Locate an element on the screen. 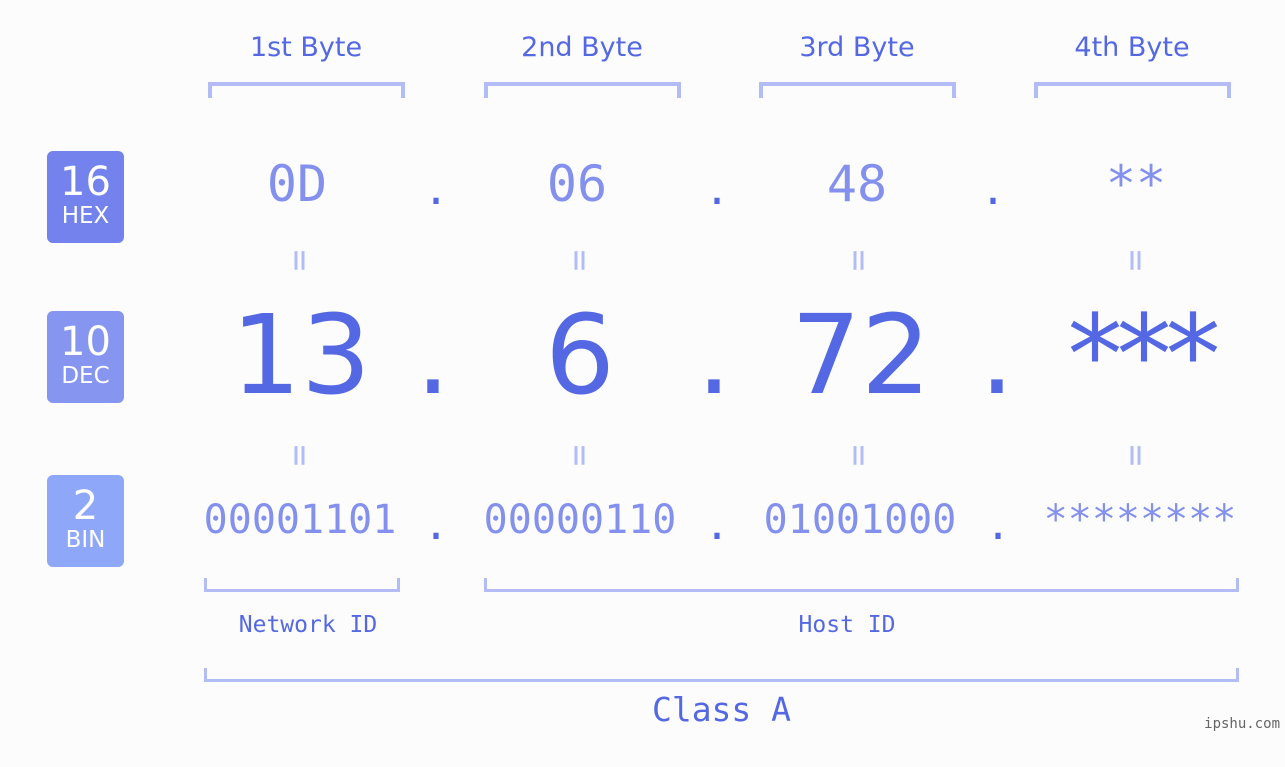 Image resolution: width=1285 pixels, height=767 pixels. bin-badge-number: 2 is located at coordinates (85, 506).